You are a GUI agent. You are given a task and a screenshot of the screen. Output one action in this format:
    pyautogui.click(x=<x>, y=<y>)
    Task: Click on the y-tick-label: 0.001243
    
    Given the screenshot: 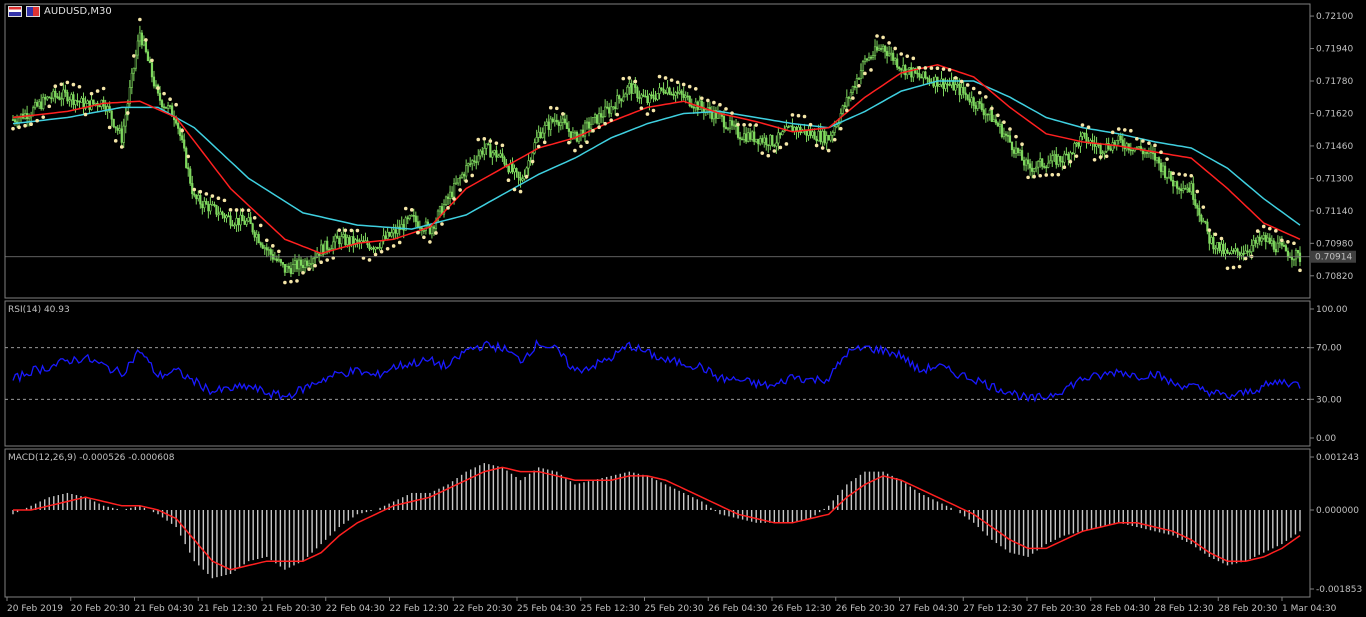 What is the action you would take?
    pyautogui.click(x=1337, y=458)
    